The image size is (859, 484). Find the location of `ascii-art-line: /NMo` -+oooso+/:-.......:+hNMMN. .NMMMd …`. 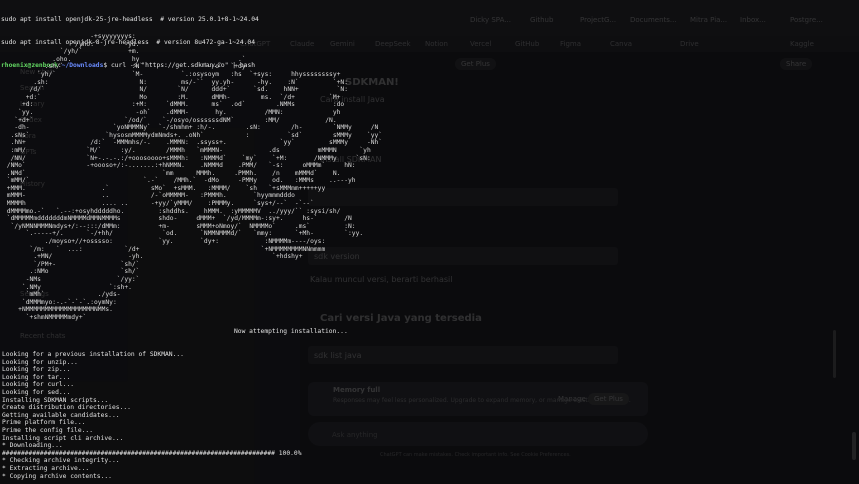

ascii-art-line: /NMo` -+oooso+/:-.......:+hNMMN. .NMMMd … is located at coordinates (179, 166).